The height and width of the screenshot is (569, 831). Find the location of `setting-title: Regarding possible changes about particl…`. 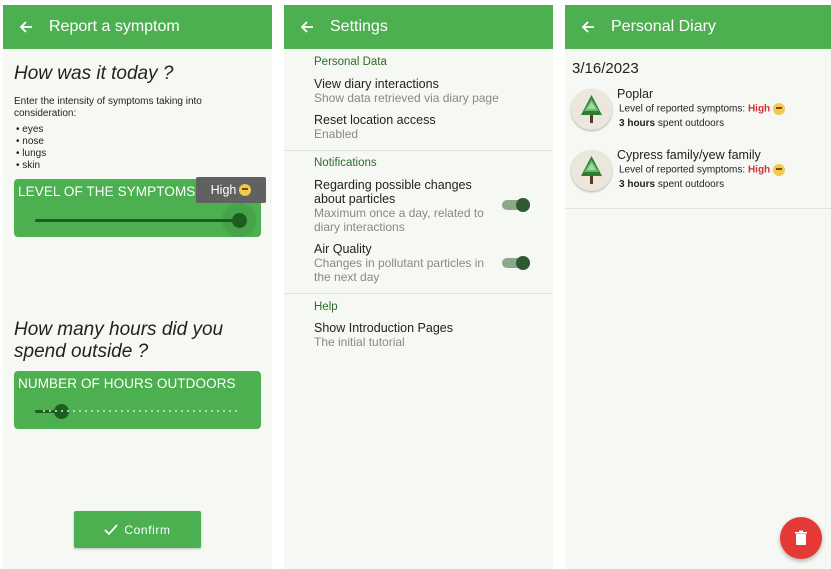

setting-title: Regarding possible changes about particl… is located at coordinates (393, 192).